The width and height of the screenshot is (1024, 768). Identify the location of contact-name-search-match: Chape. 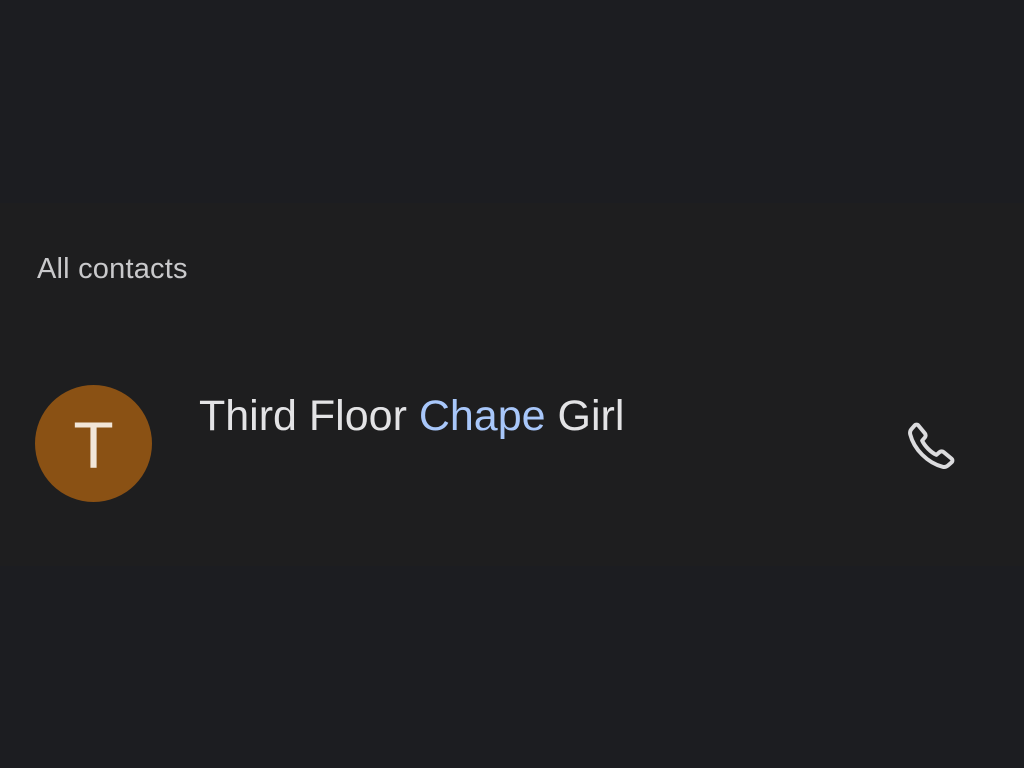
(482, 416).